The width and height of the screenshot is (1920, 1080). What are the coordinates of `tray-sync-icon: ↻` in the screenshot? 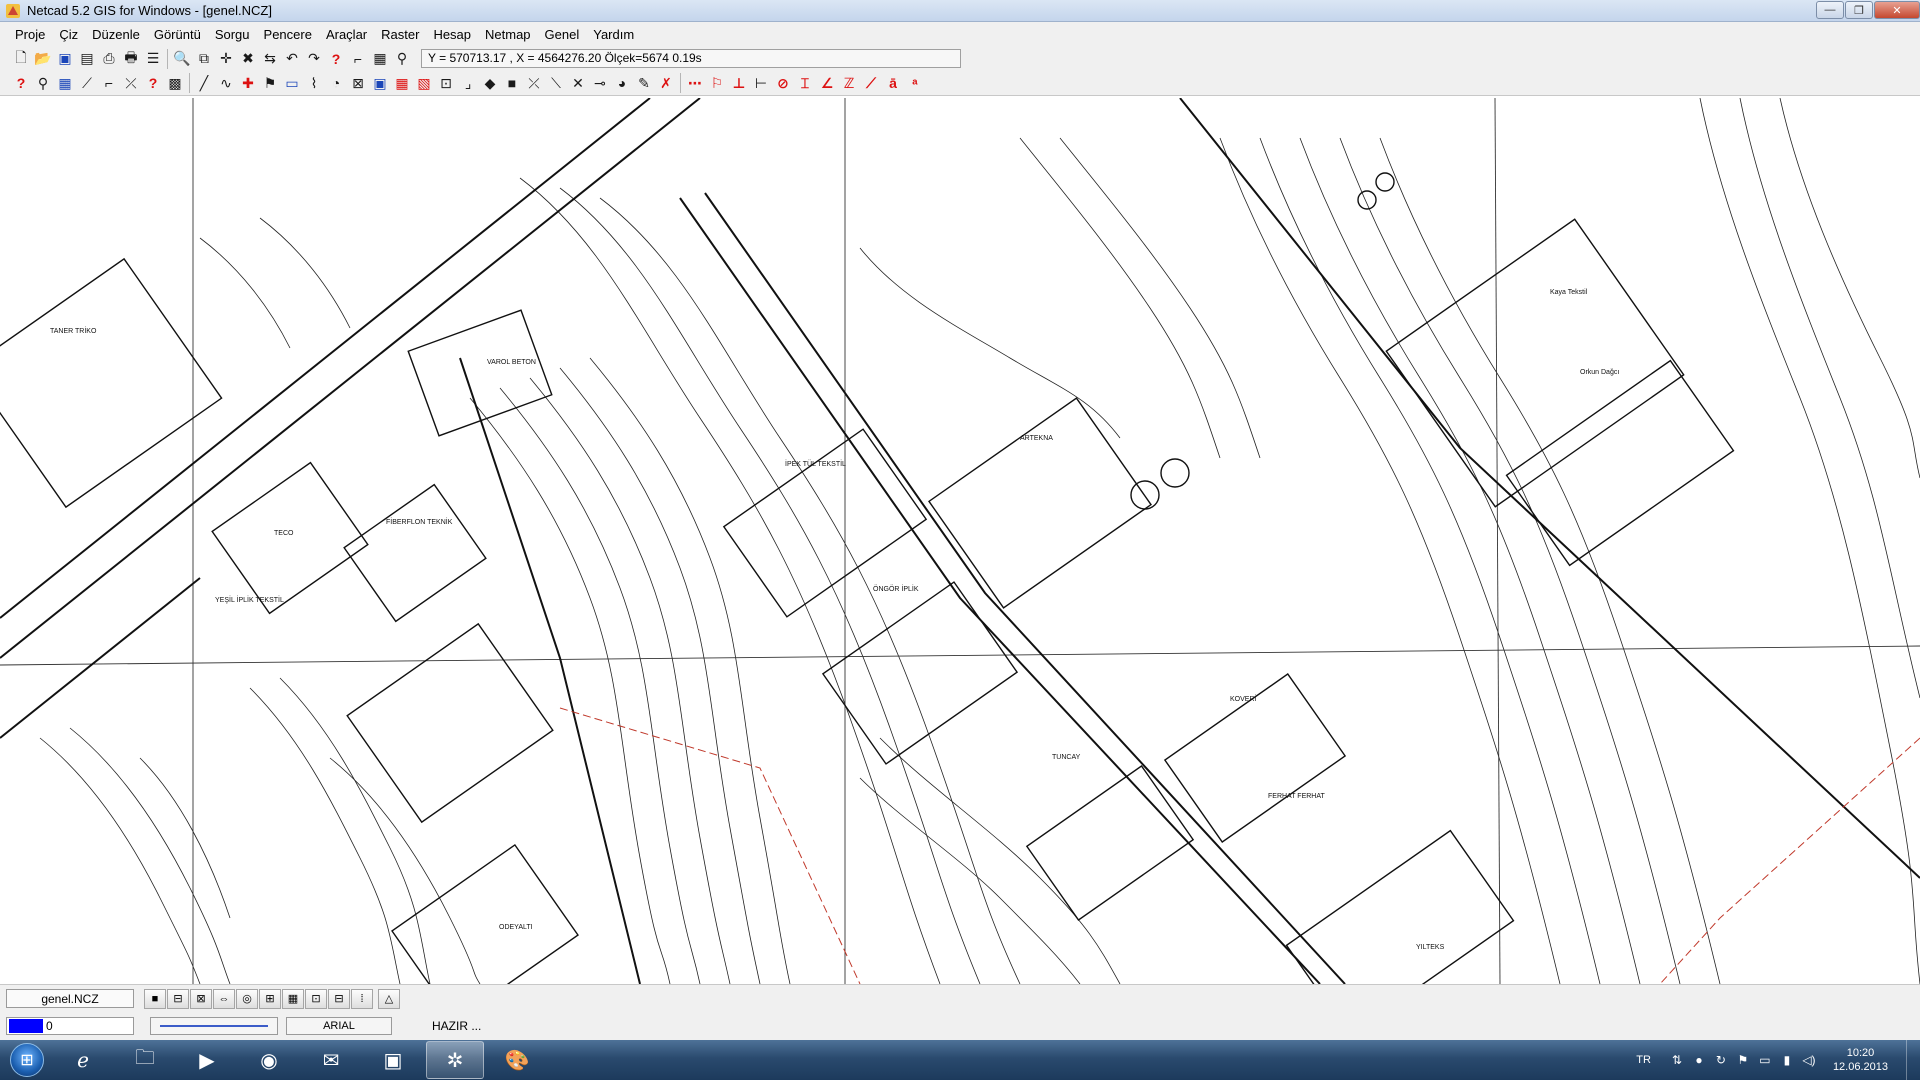 It's located at (1721, 1060).